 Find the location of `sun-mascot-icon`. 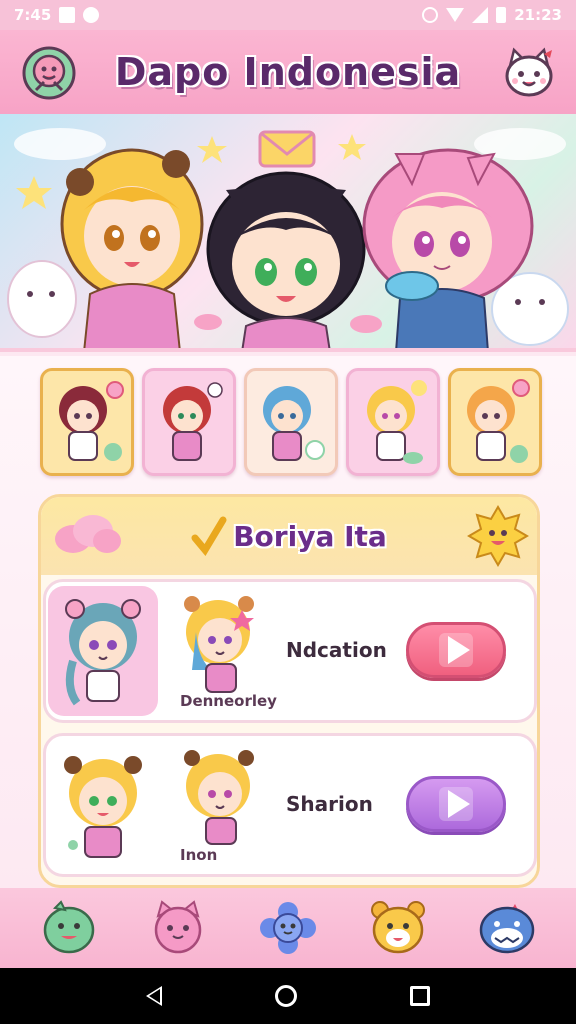

sun-mascot-icon is located at coordinates (498, 536).